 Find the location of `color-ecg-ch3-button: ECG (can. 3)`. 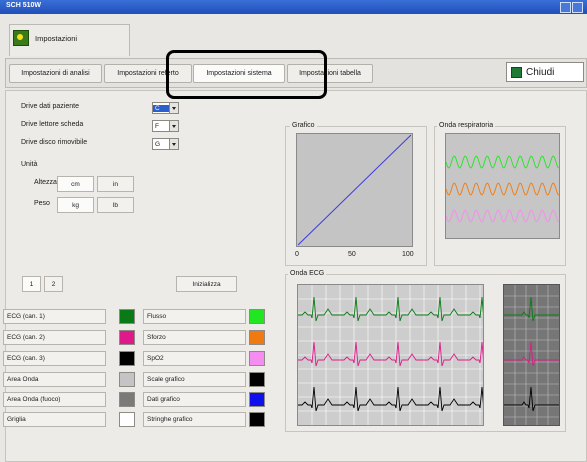

color-ecg-ch3-button: ECG (can. 3) is located at coordinates (54, 358).